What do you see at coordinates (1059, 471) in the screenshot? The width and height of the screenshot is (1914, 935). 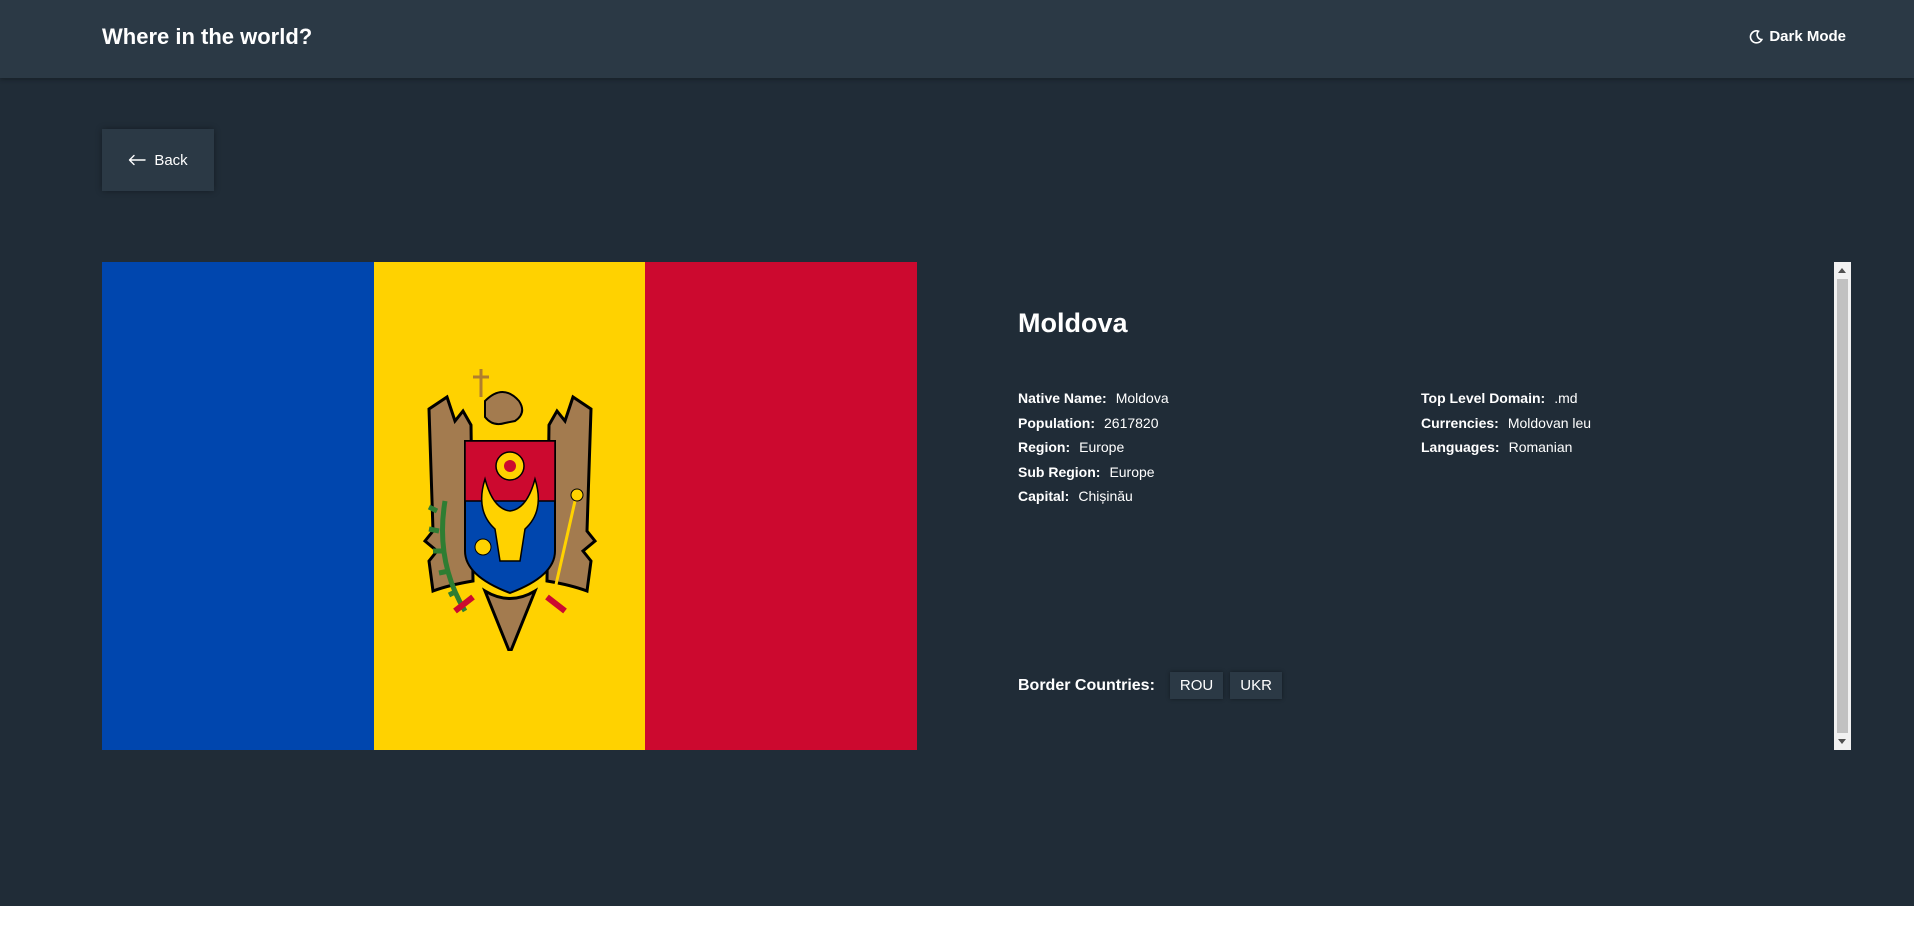 I see `detail-label: Sub Region:` at bounding box center [1059, 471].